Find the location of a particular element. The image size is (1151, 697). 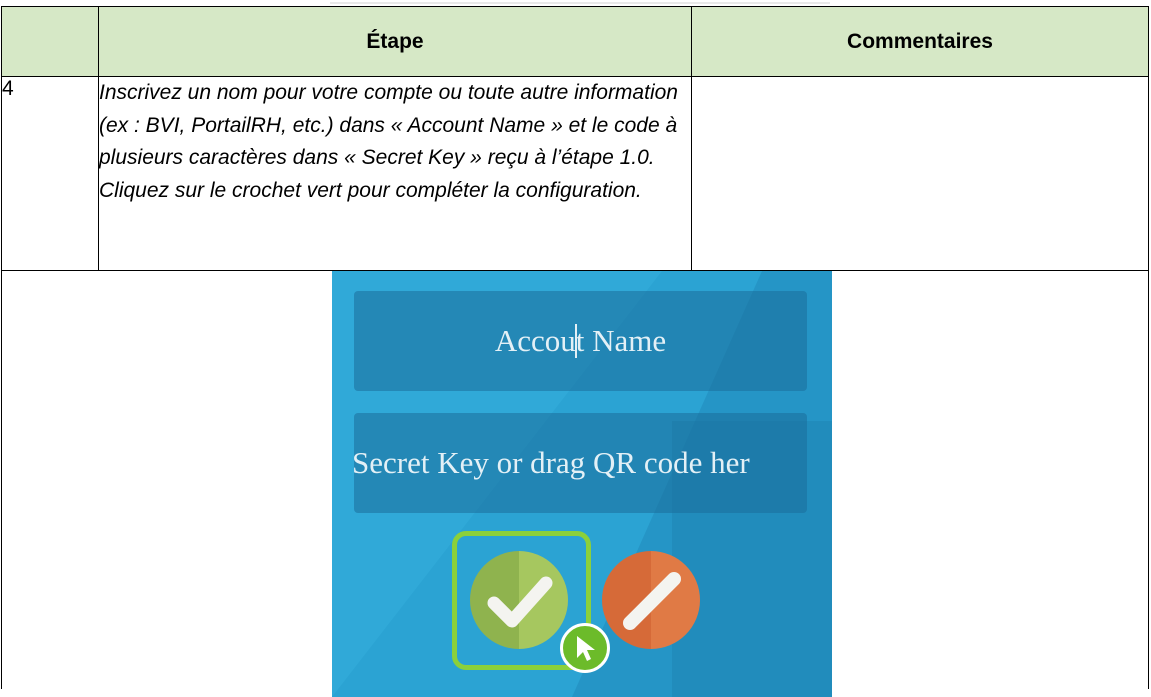

header-comments: Commentaires is located at coordinates (920, 41).